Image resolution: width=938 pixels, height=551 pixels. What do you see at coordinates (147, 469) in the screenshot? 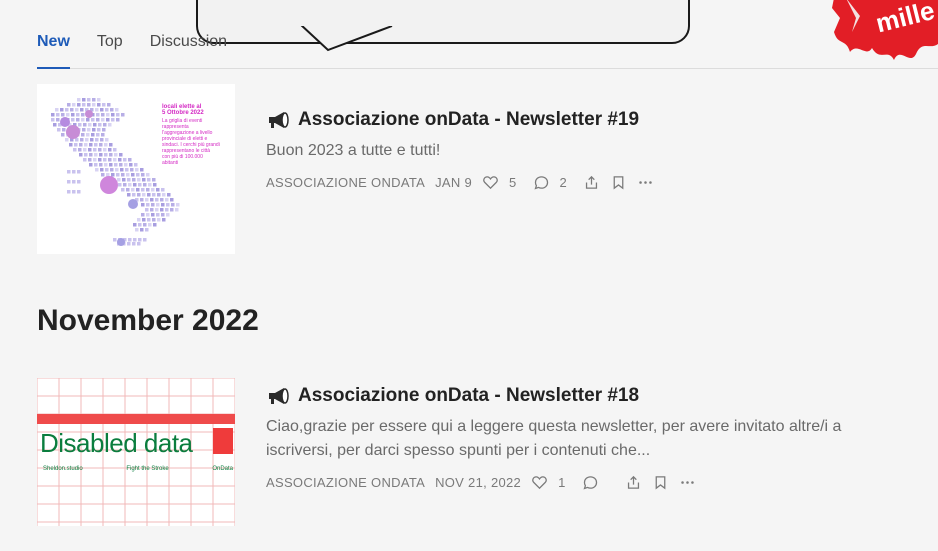
I see `thumbnail-footer-item: Fight the Stroke` at bounding box center [147, 469].